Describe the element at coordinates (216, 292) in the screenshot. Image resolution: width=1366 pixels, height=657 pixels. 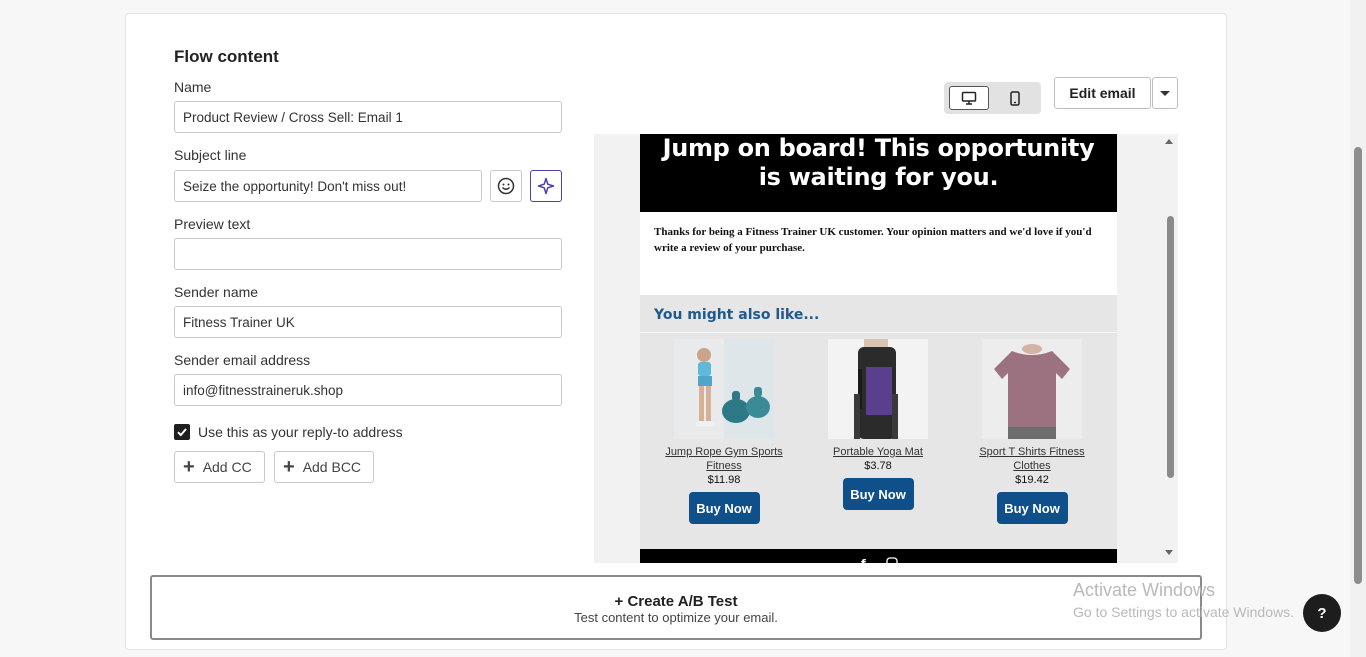
I see `sender-name-label: Sender name` at that location.